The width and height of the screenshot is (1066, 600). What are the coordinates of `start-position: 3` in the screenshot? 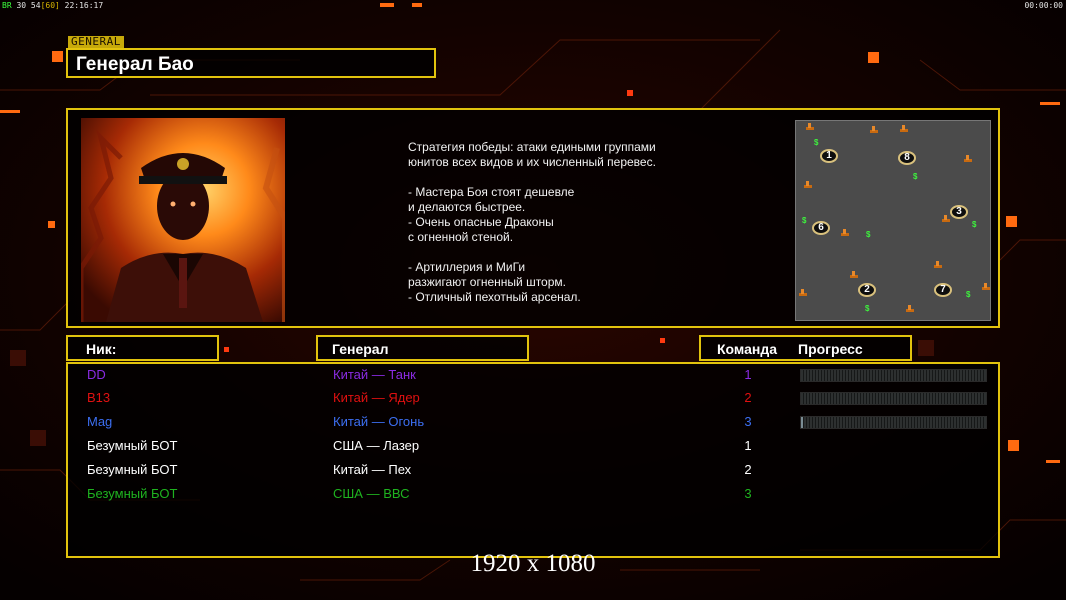 It's located at (959, 212).